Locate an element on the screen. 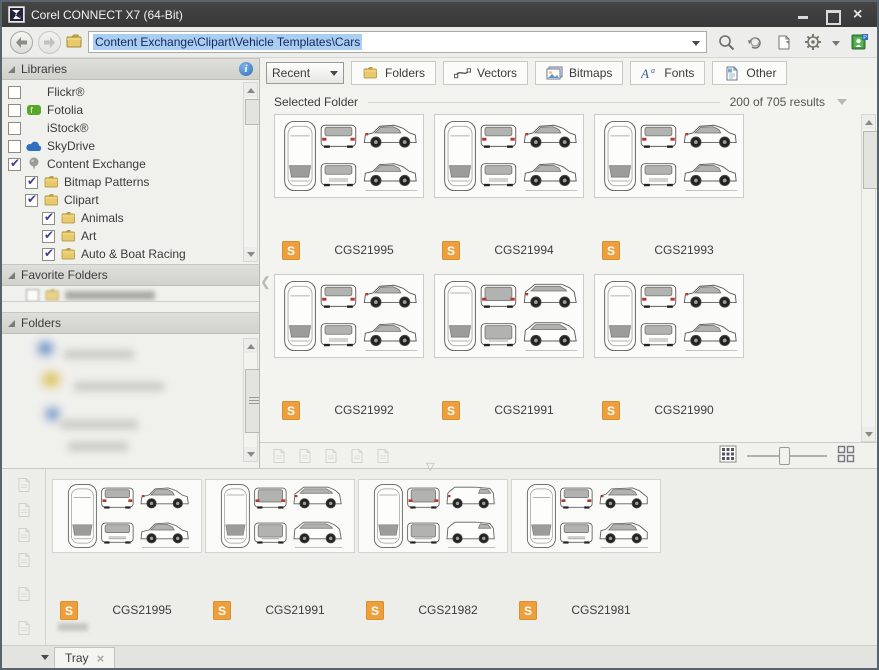 This screenshot has height=670, width=879. result-item: S CGS21992 is located at coordinates (354, 354).